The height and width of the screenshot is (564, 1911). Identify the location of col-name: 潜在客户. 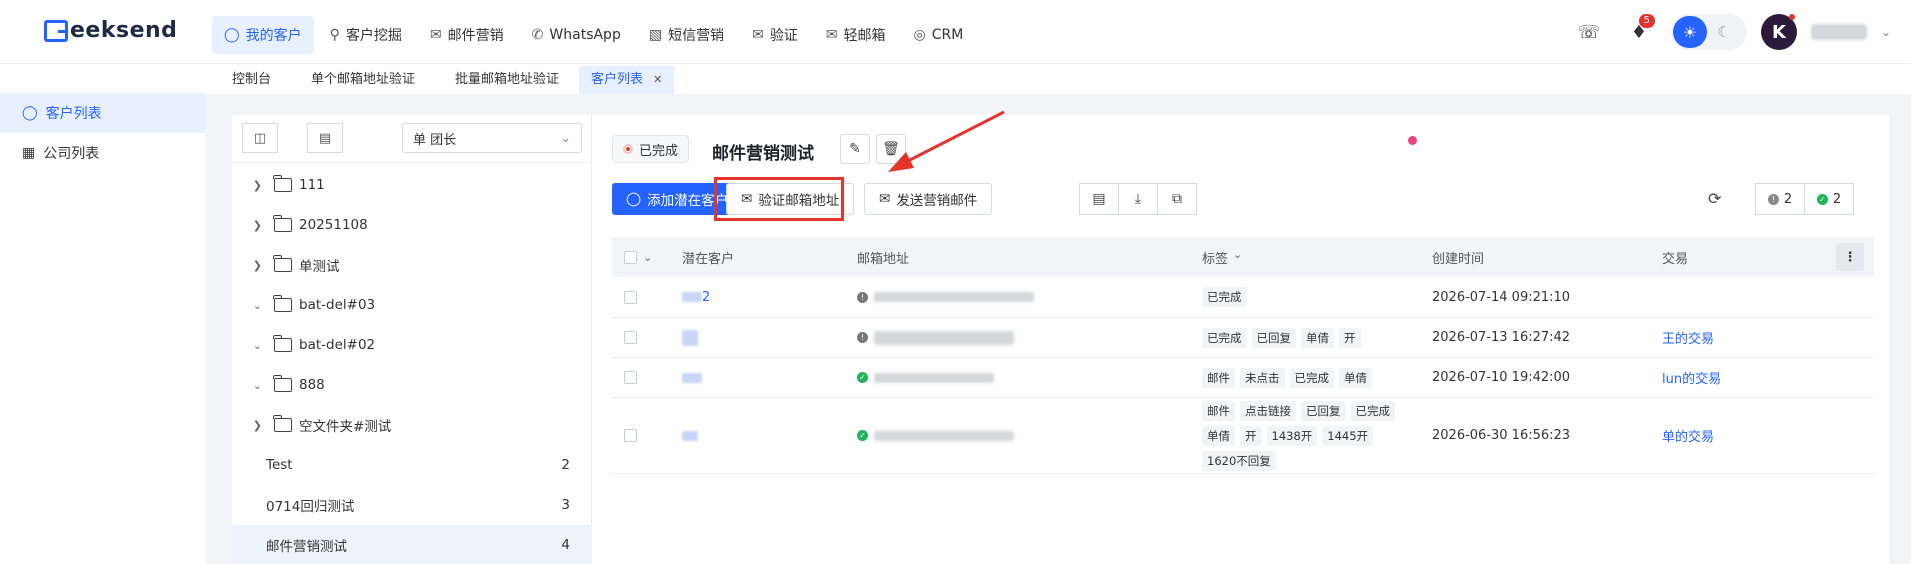
(769, 257).